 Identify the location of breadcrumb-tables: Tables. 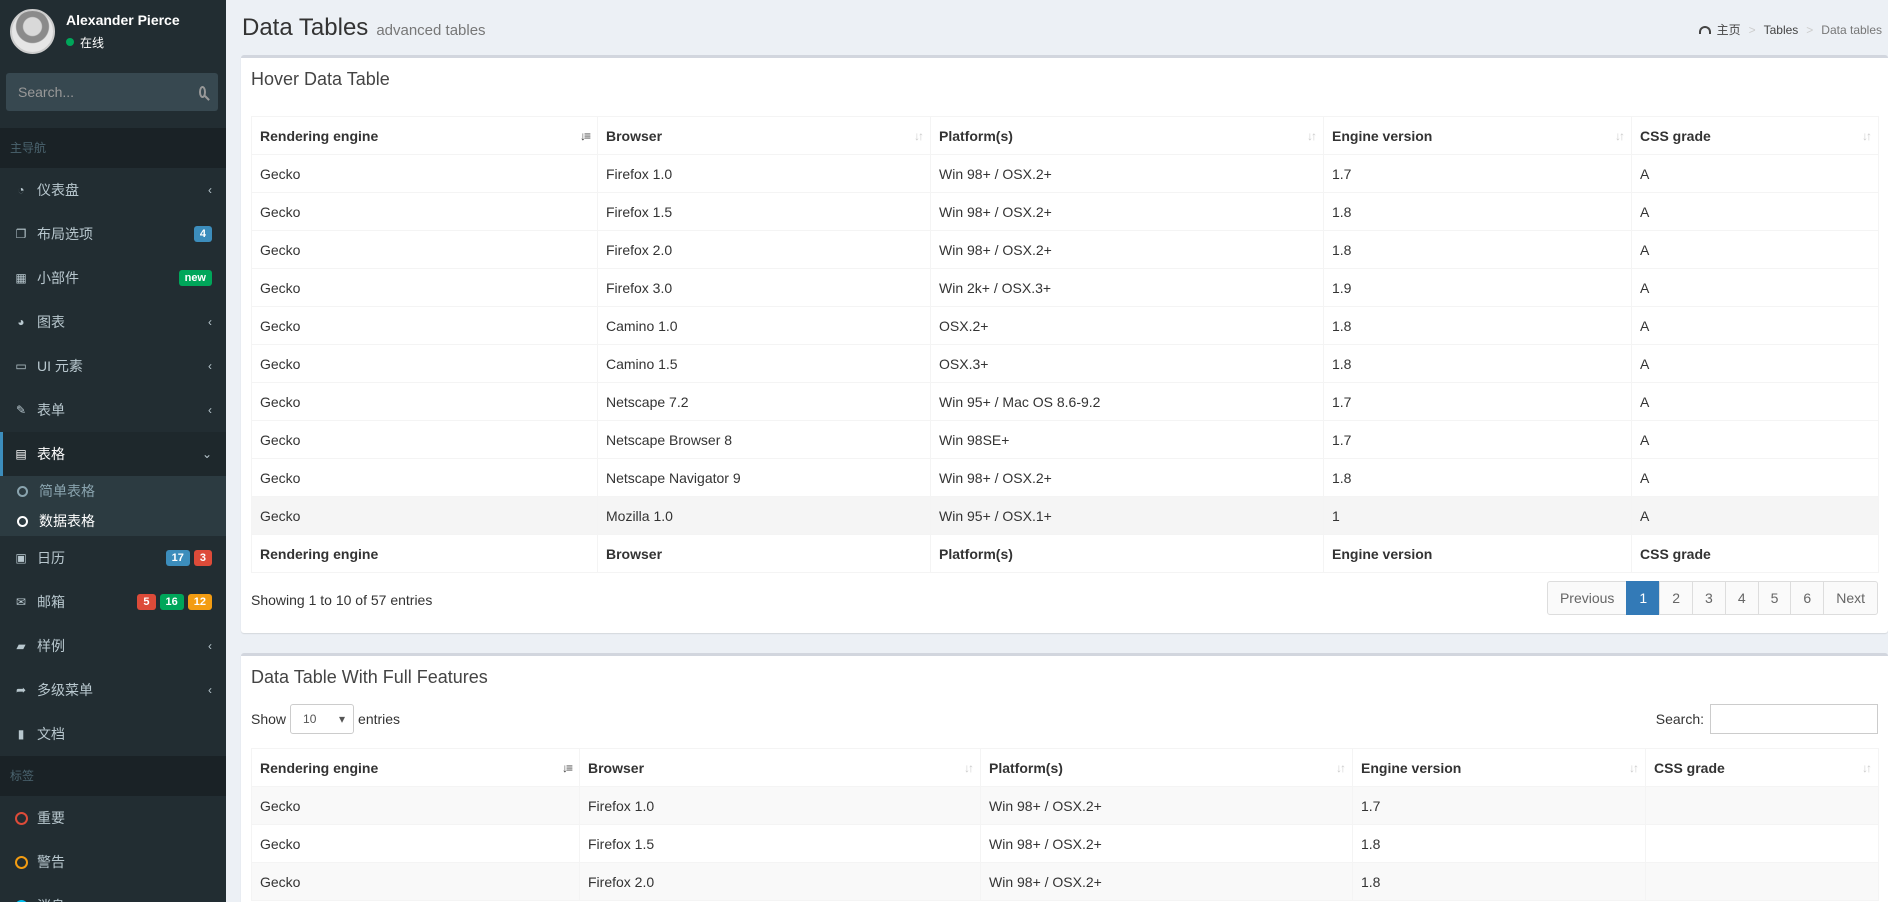
(1781, 30).